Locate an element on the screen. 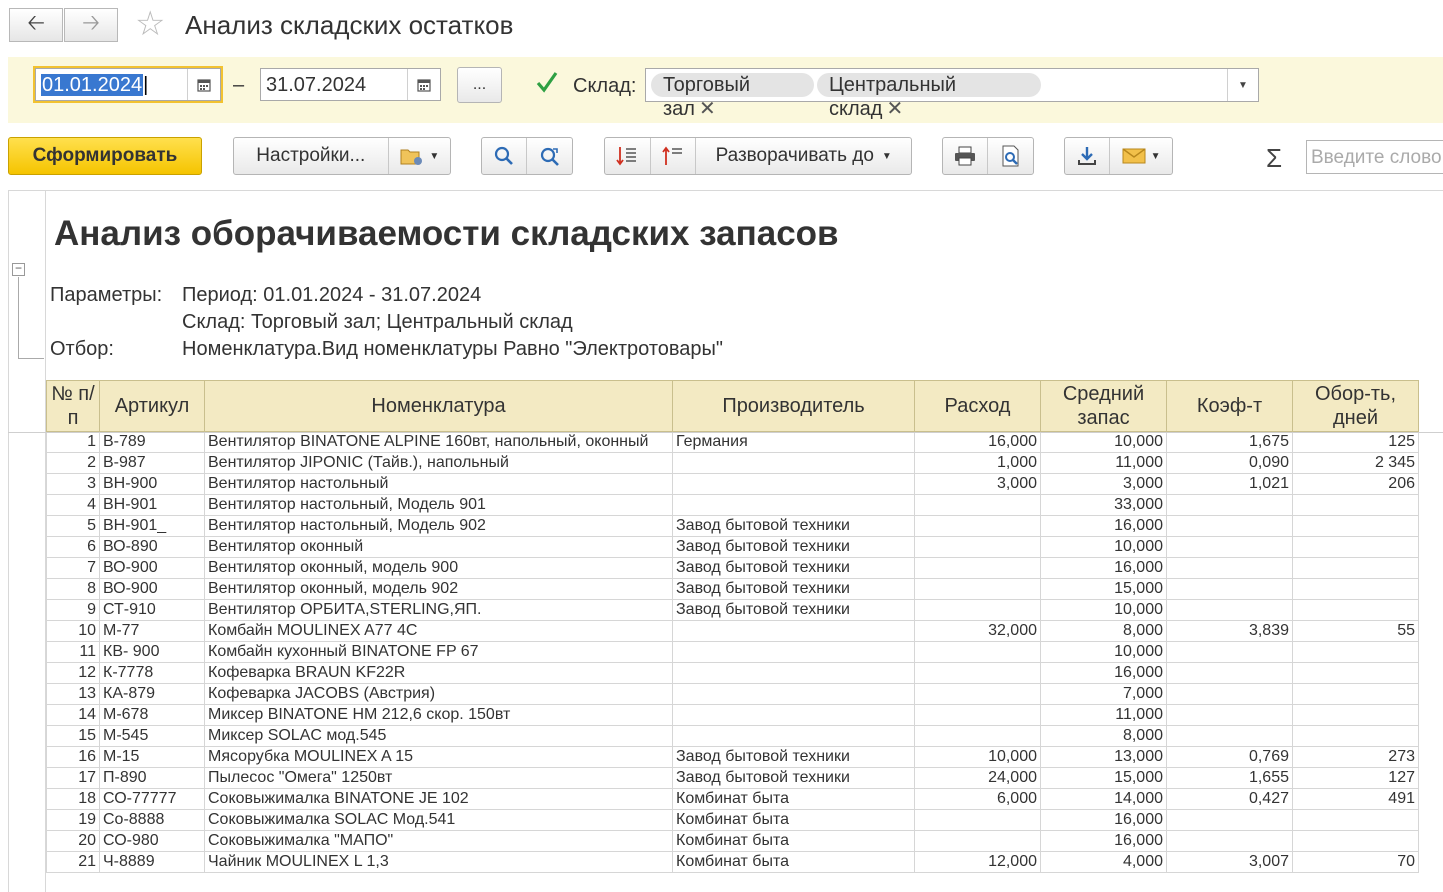 The height and width of the screenshot is (892, 1443). collapse-all-button is located at coordinates (674, 156).